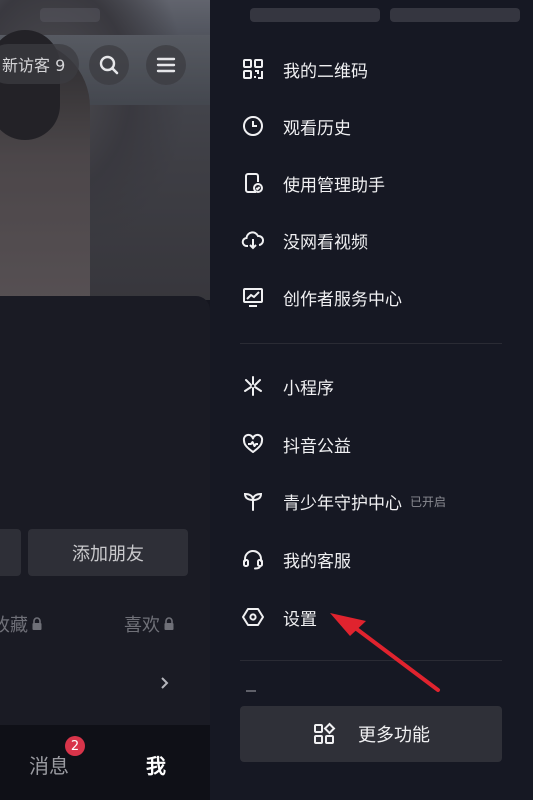  I want to click on menu-creator-center-label: 创作者服务中心, so click(342, 299).